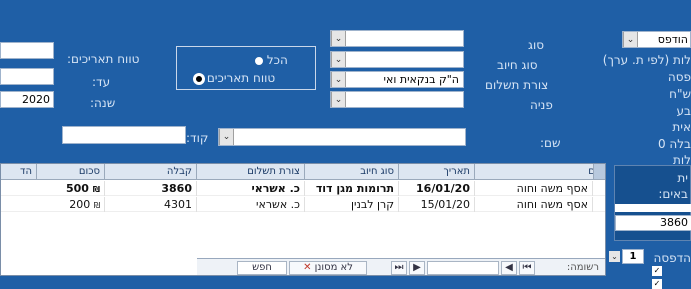 Image resolution: width=691 pixels, height=289 pixels. I want to click on type-combo: ⌄, so click(397, 38).